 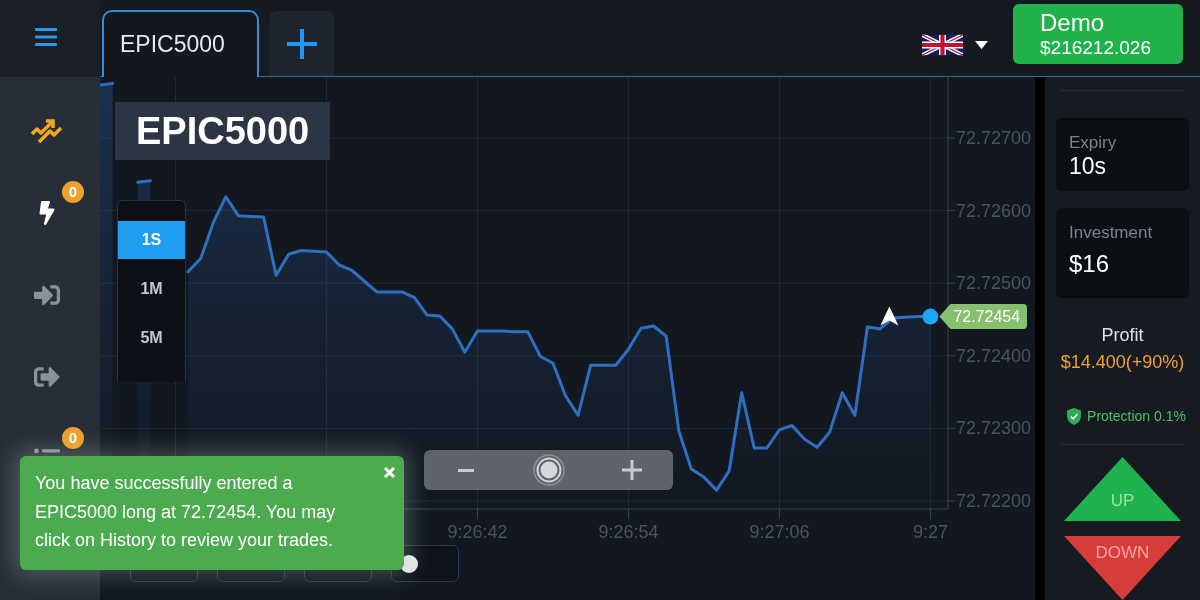 What do you see at coordinates (1095, 47) in the screenshot?
I see `account-balance: $216212.026` at bounding box center [1095, 47].